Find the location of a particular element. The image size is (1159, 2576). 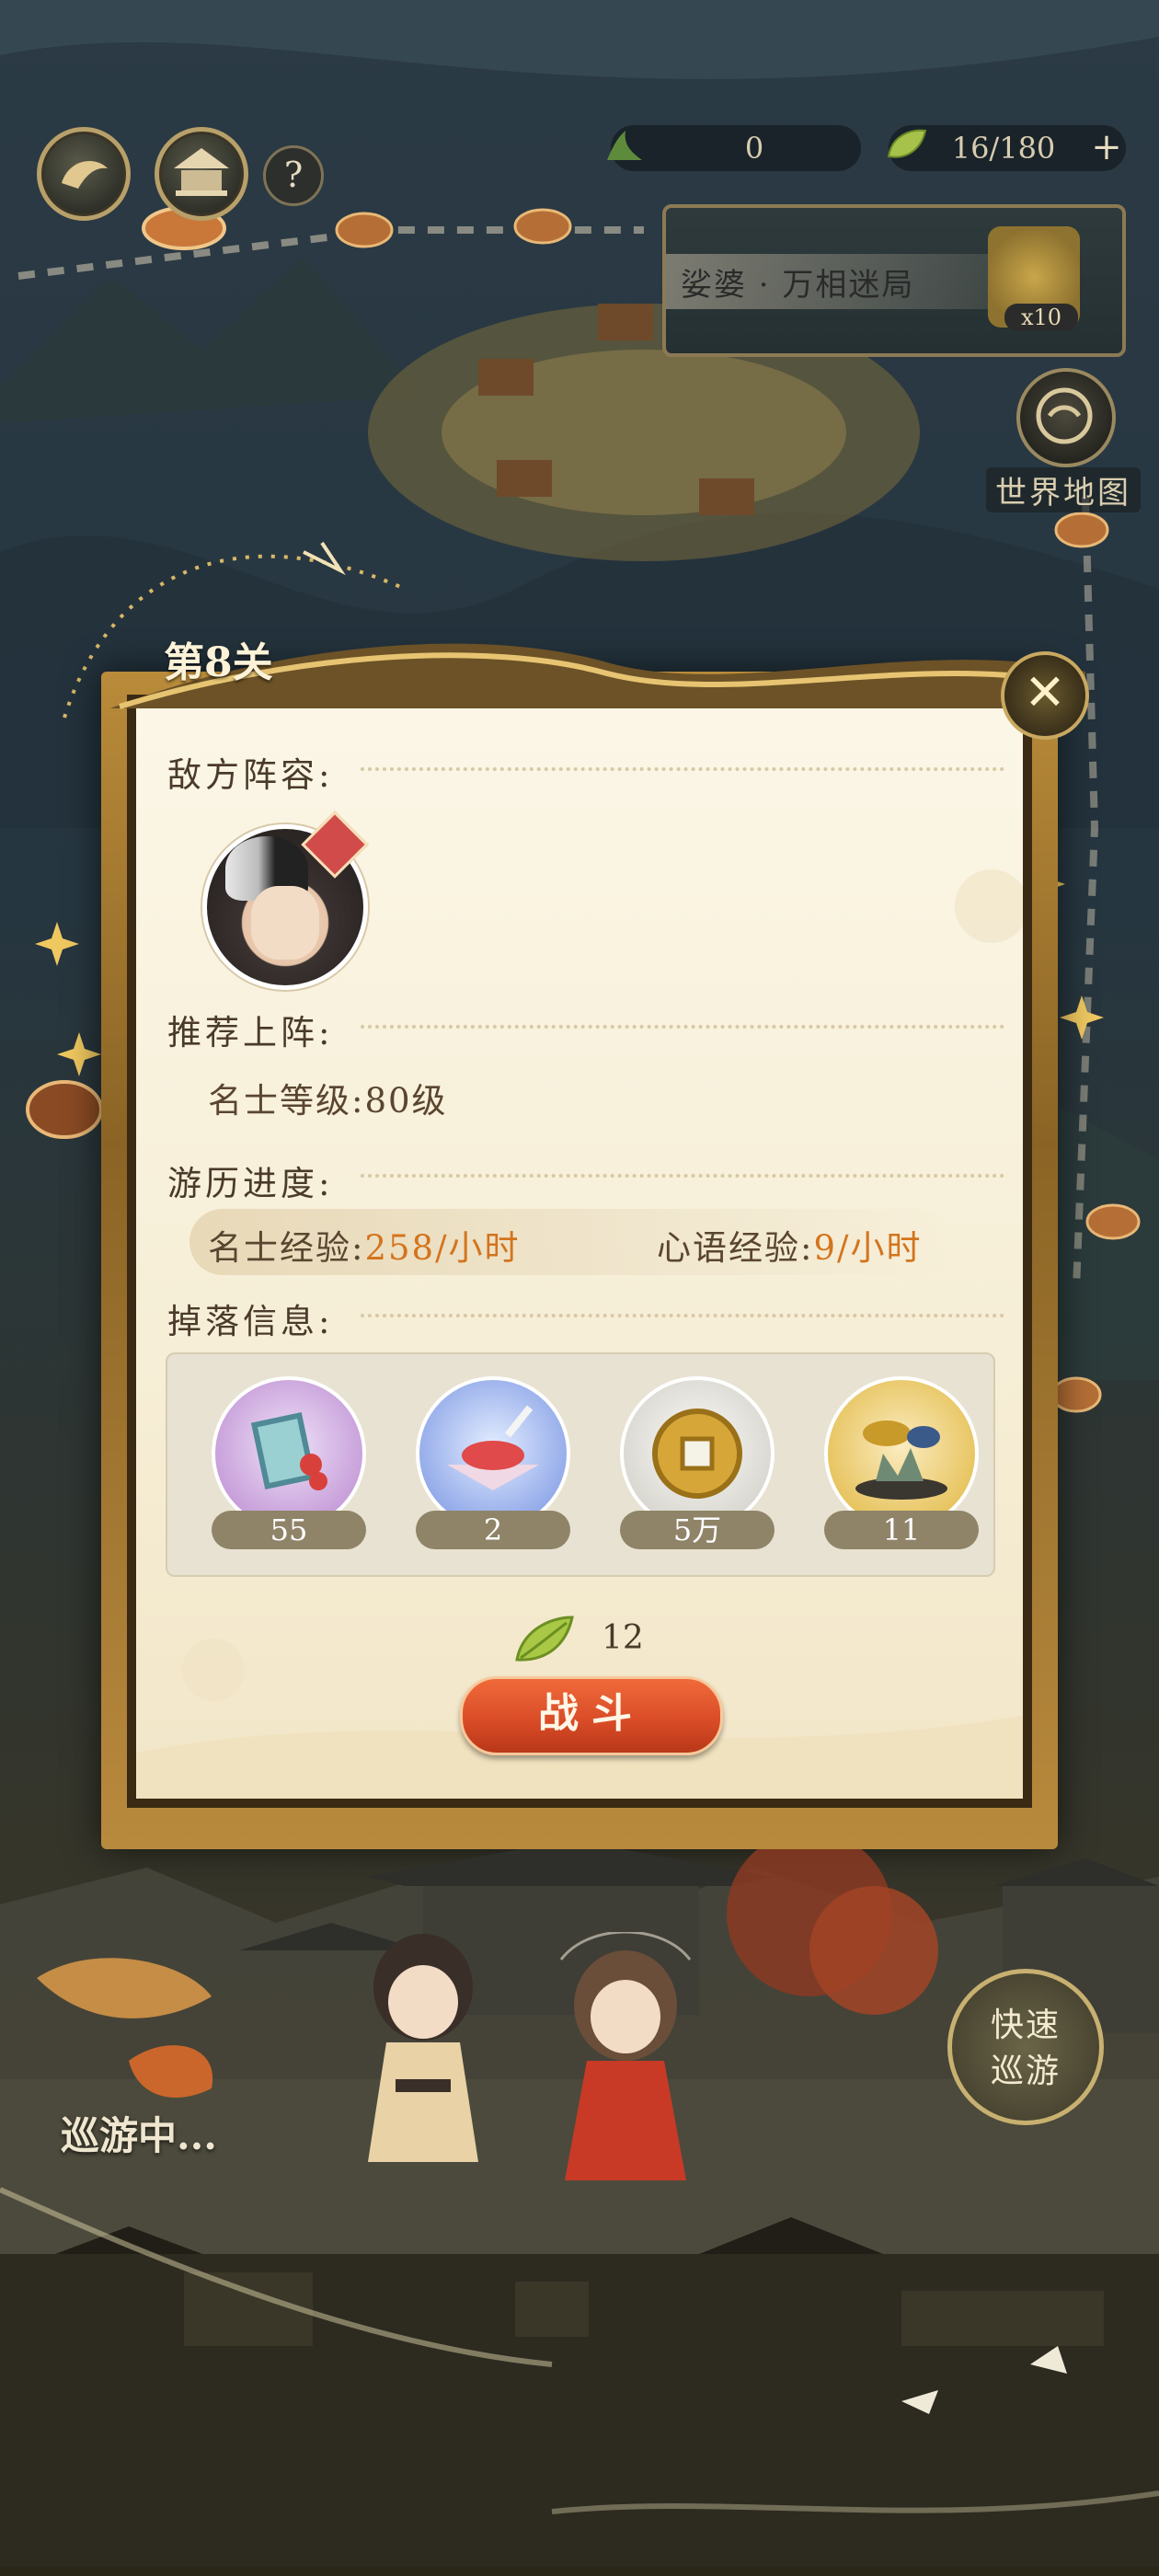

heart-exp-label: 心语经验: is located at coordinates (735, 1248).